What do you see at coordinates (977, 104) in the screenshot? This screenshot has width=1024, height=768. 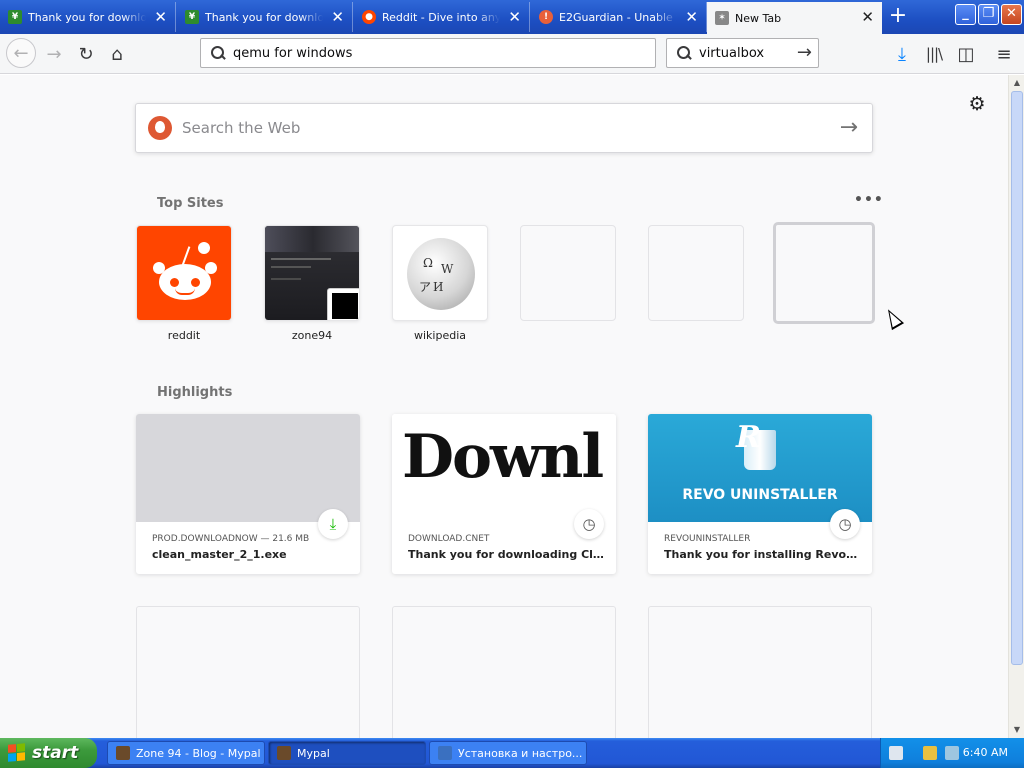 I see `gear-icon: ⚙` at bounding box center [977, 104].